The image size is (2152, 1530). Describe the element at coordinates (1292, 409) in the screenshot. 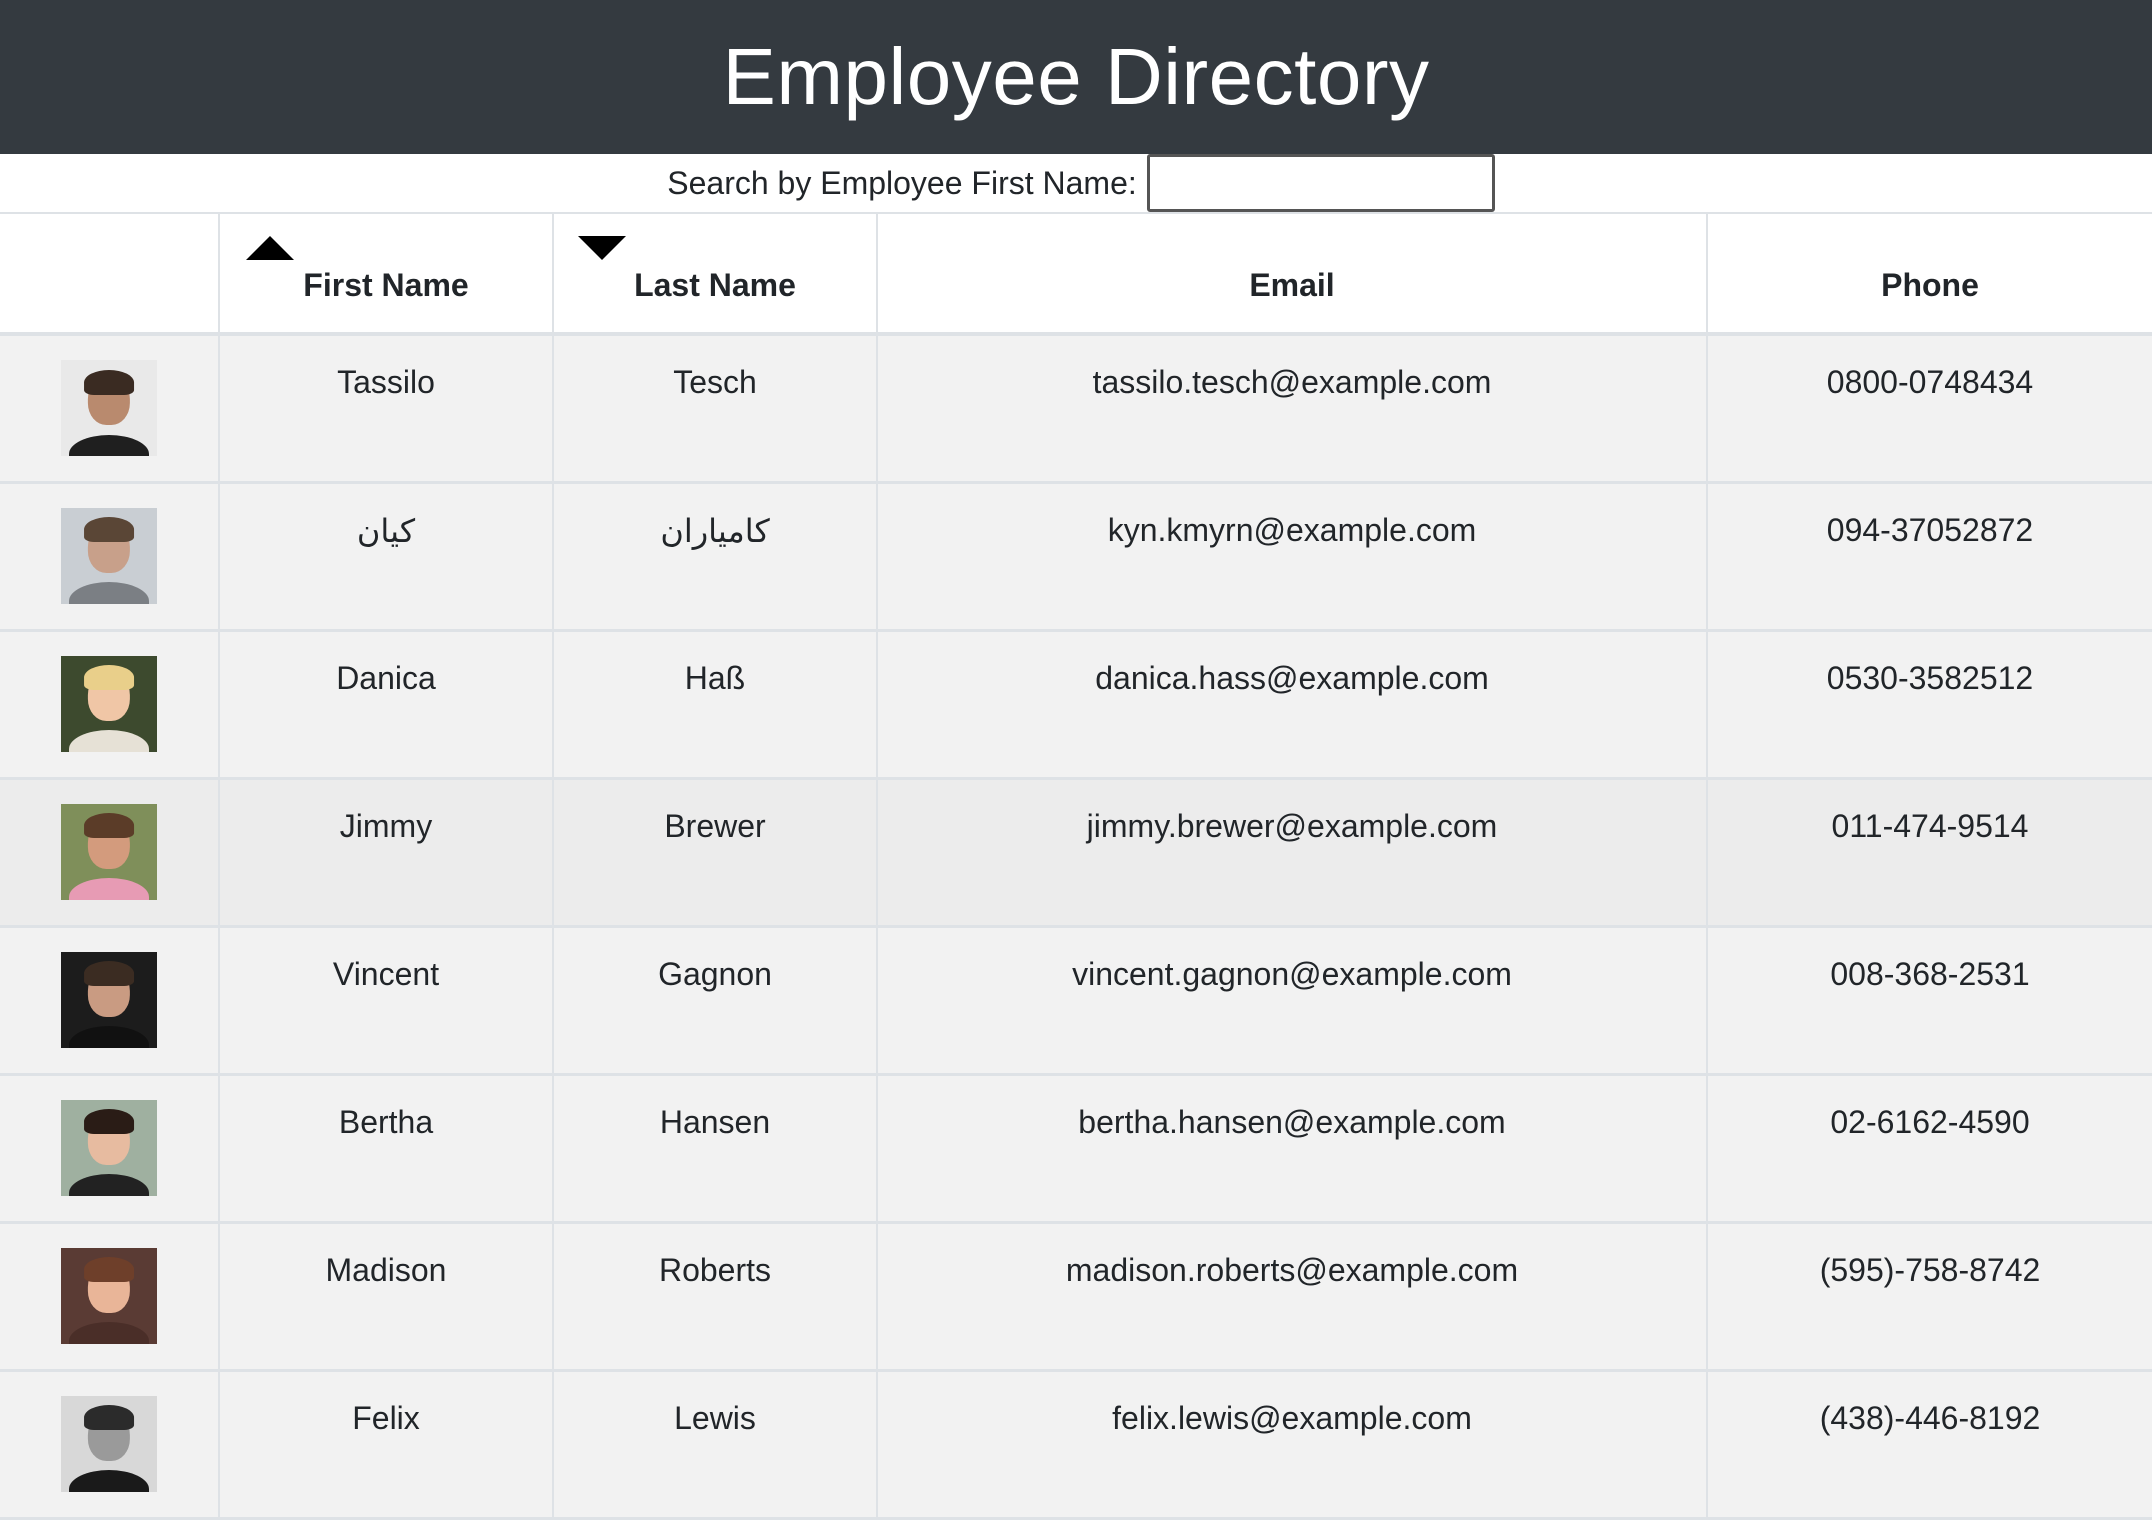

I see `email-cell: tassilo.tesch@example.com` at that location.